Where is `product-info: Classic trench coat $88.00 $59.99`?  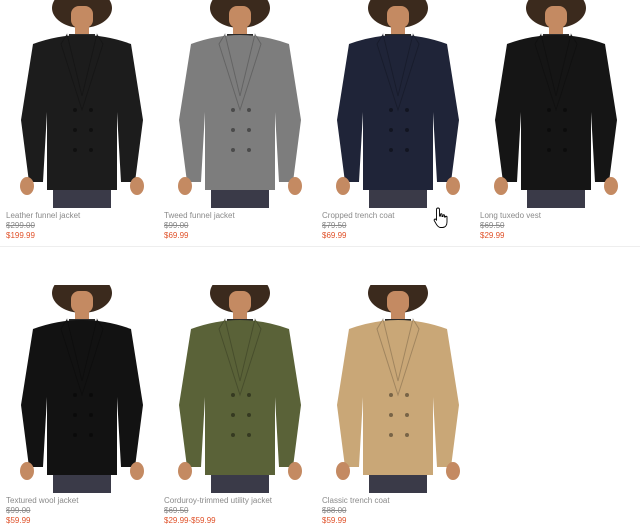
product-info: Classic trench coat $88.00 $59.99 is located at coordinates (399, 511).